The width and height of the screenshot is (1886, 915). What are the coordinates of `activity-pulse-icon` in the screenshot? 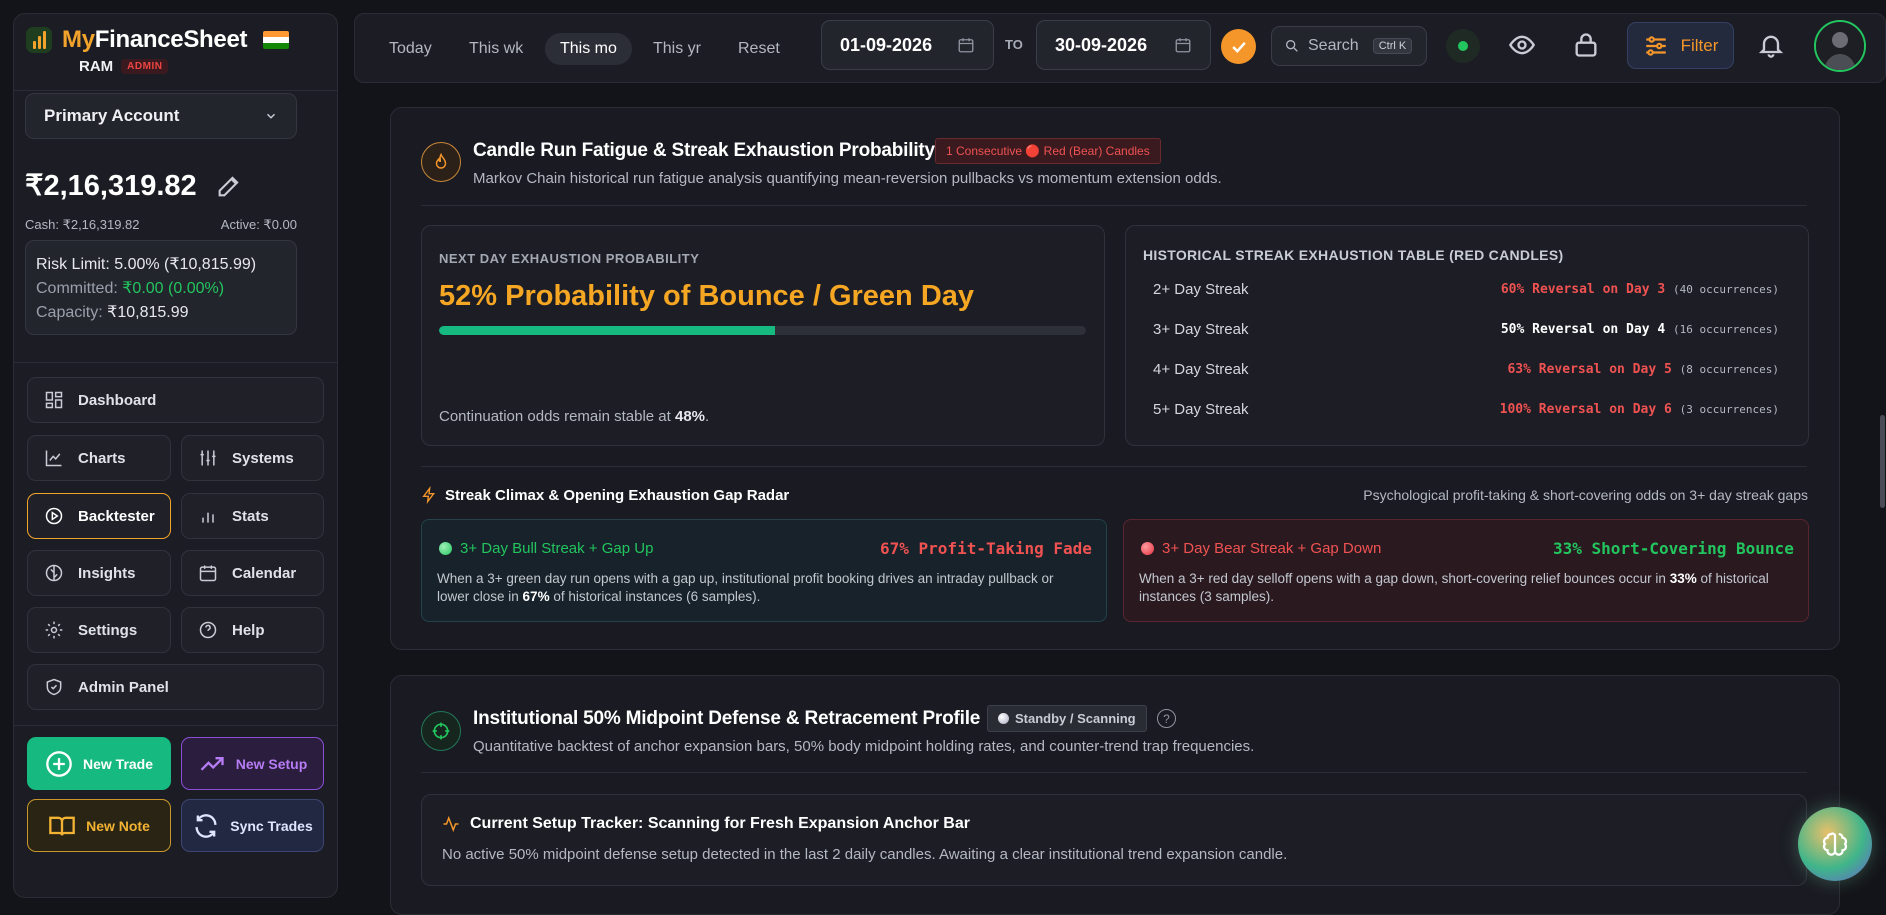 It's located at (451, 824).